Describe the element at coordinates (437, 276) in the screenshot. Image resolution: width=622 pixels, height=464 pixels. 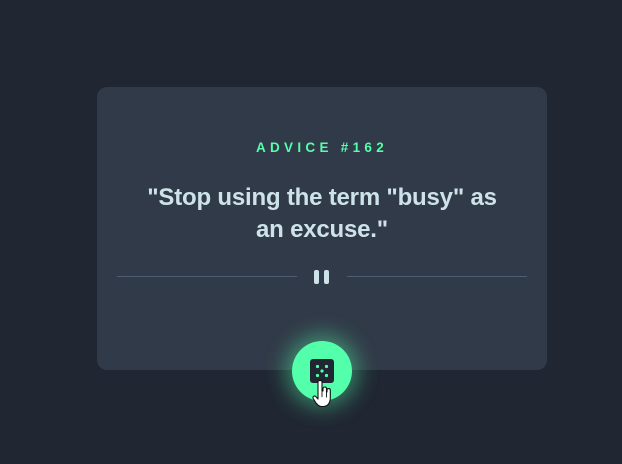
I see `divider-line-right` at that location.